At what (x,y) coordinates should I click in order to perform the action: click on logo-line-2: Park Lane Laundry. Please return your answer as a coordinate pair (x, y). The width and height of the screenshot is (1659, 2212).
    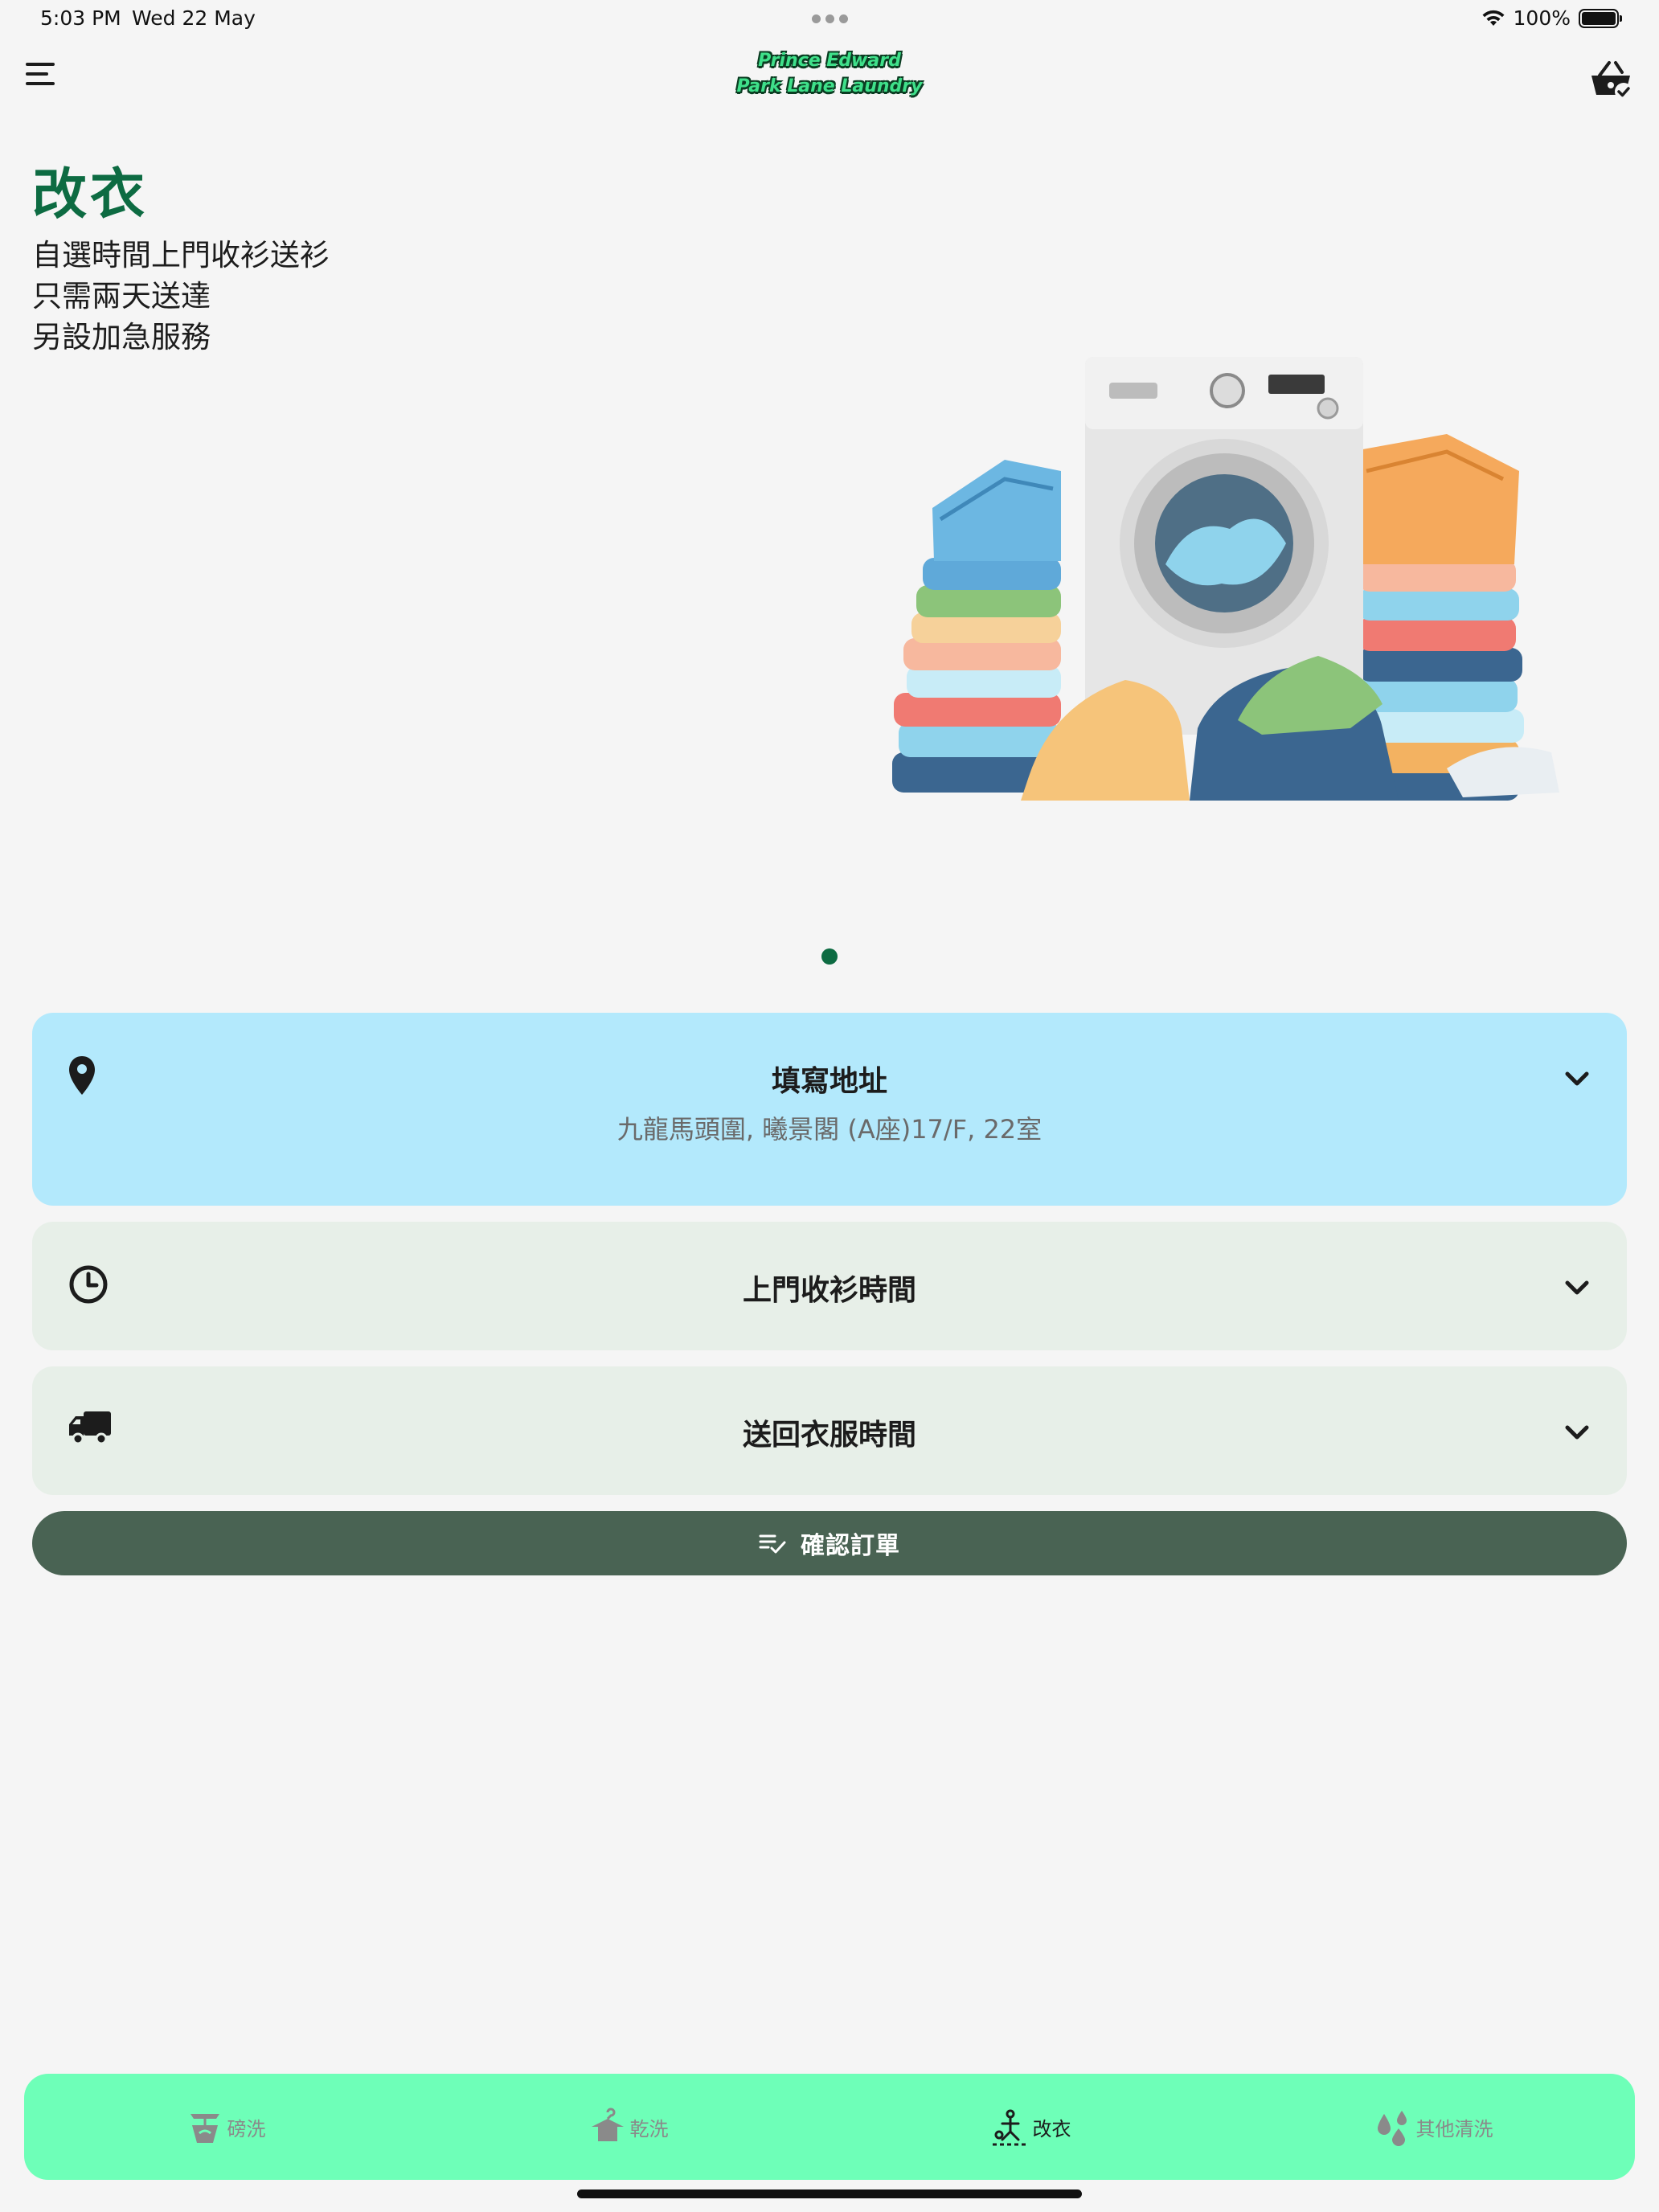
    Looking at the image, I should click on (829, 86).